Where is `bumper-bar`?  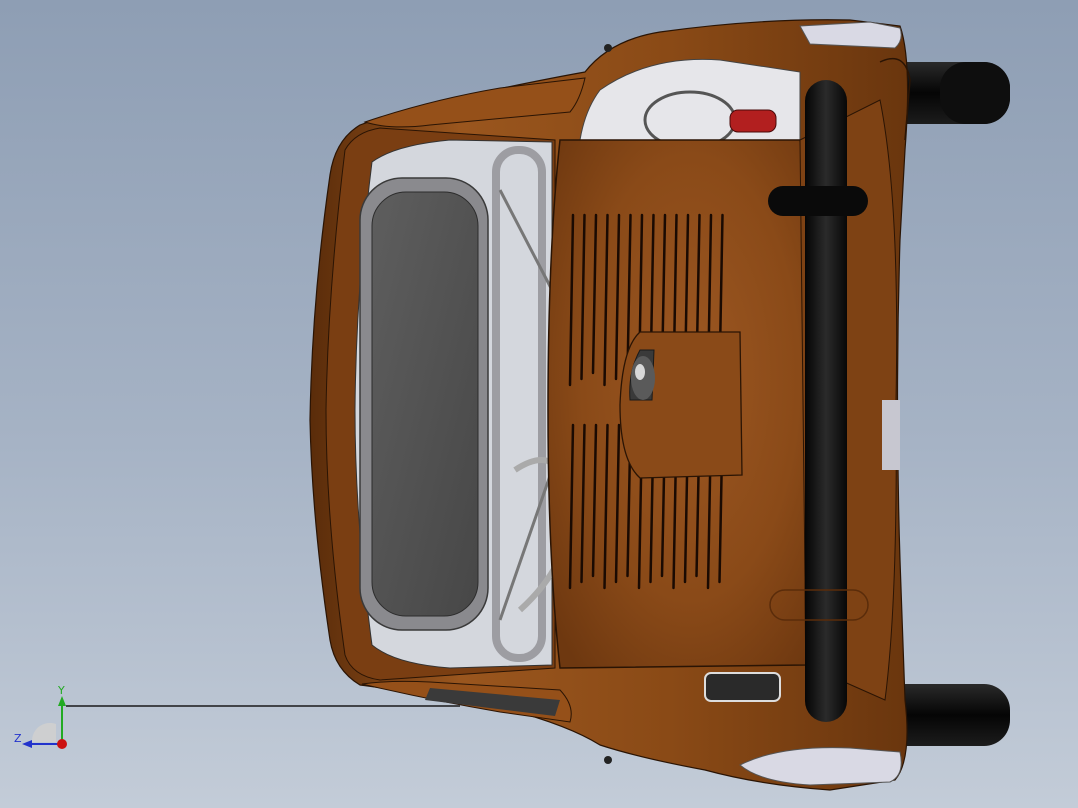
bumper-bar is located at coordinates (826, 401).